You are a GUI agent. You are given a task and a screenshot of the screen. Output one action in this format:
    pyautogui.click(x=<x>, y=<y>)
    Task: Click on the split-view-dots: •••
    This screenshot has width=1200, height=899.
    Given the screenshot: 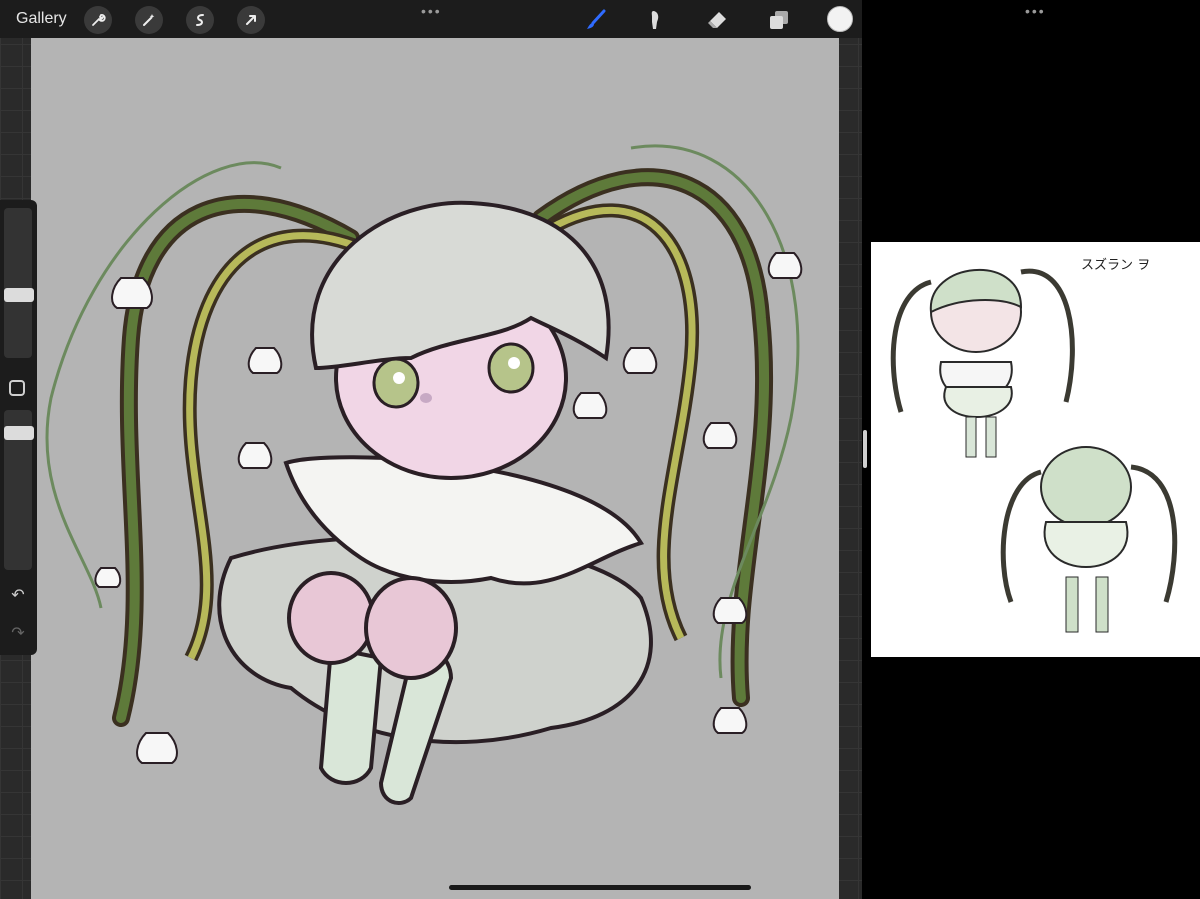 What is the action you would take?
    pyautogui.click(x=1035, y=11)
    